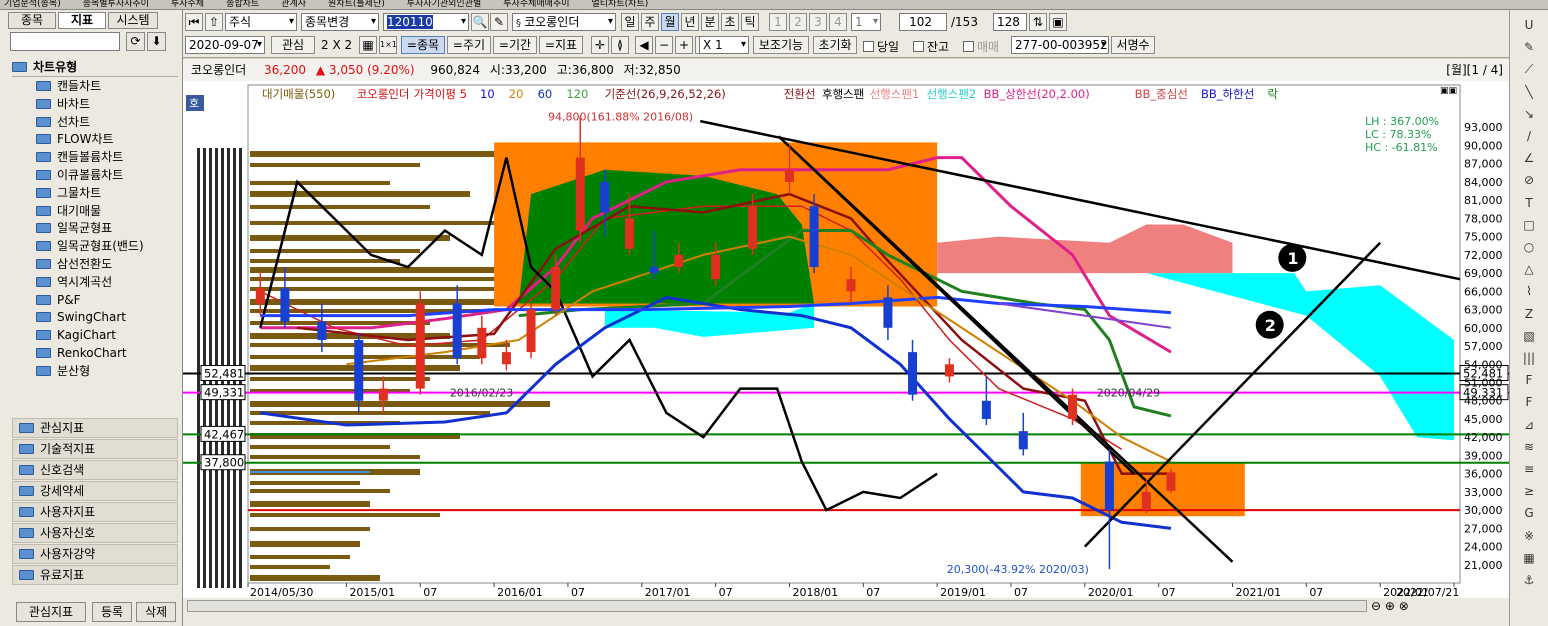 Image resolution: width=1548 pixels, height=626 pixels. Describe the element at coordinates (1133, 45) in the screenshot. I see `sign-button: 서명수` at that location.